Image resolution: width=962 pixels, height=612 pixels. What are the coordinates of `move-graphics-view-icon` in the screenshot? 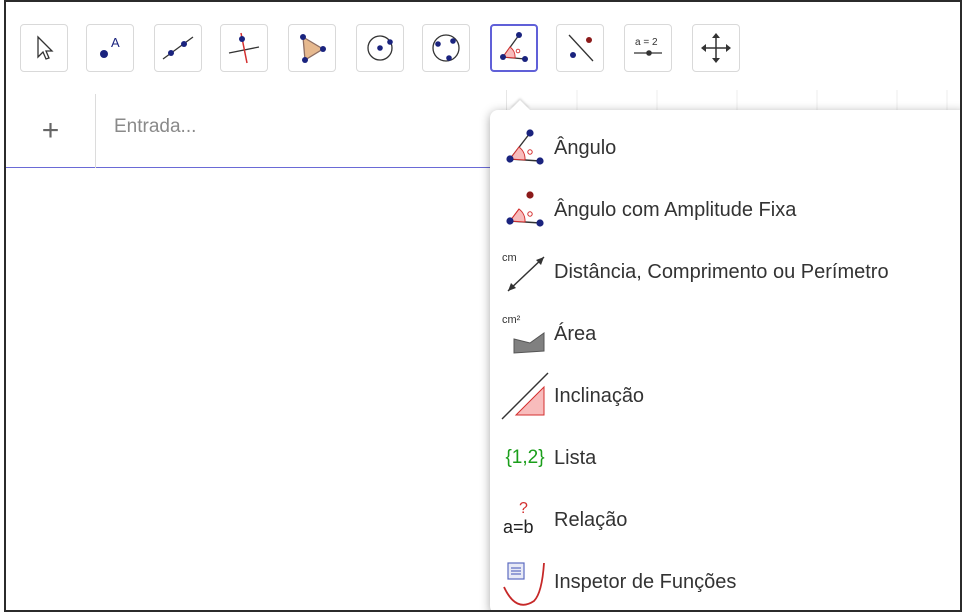 It's located at (716, 48).